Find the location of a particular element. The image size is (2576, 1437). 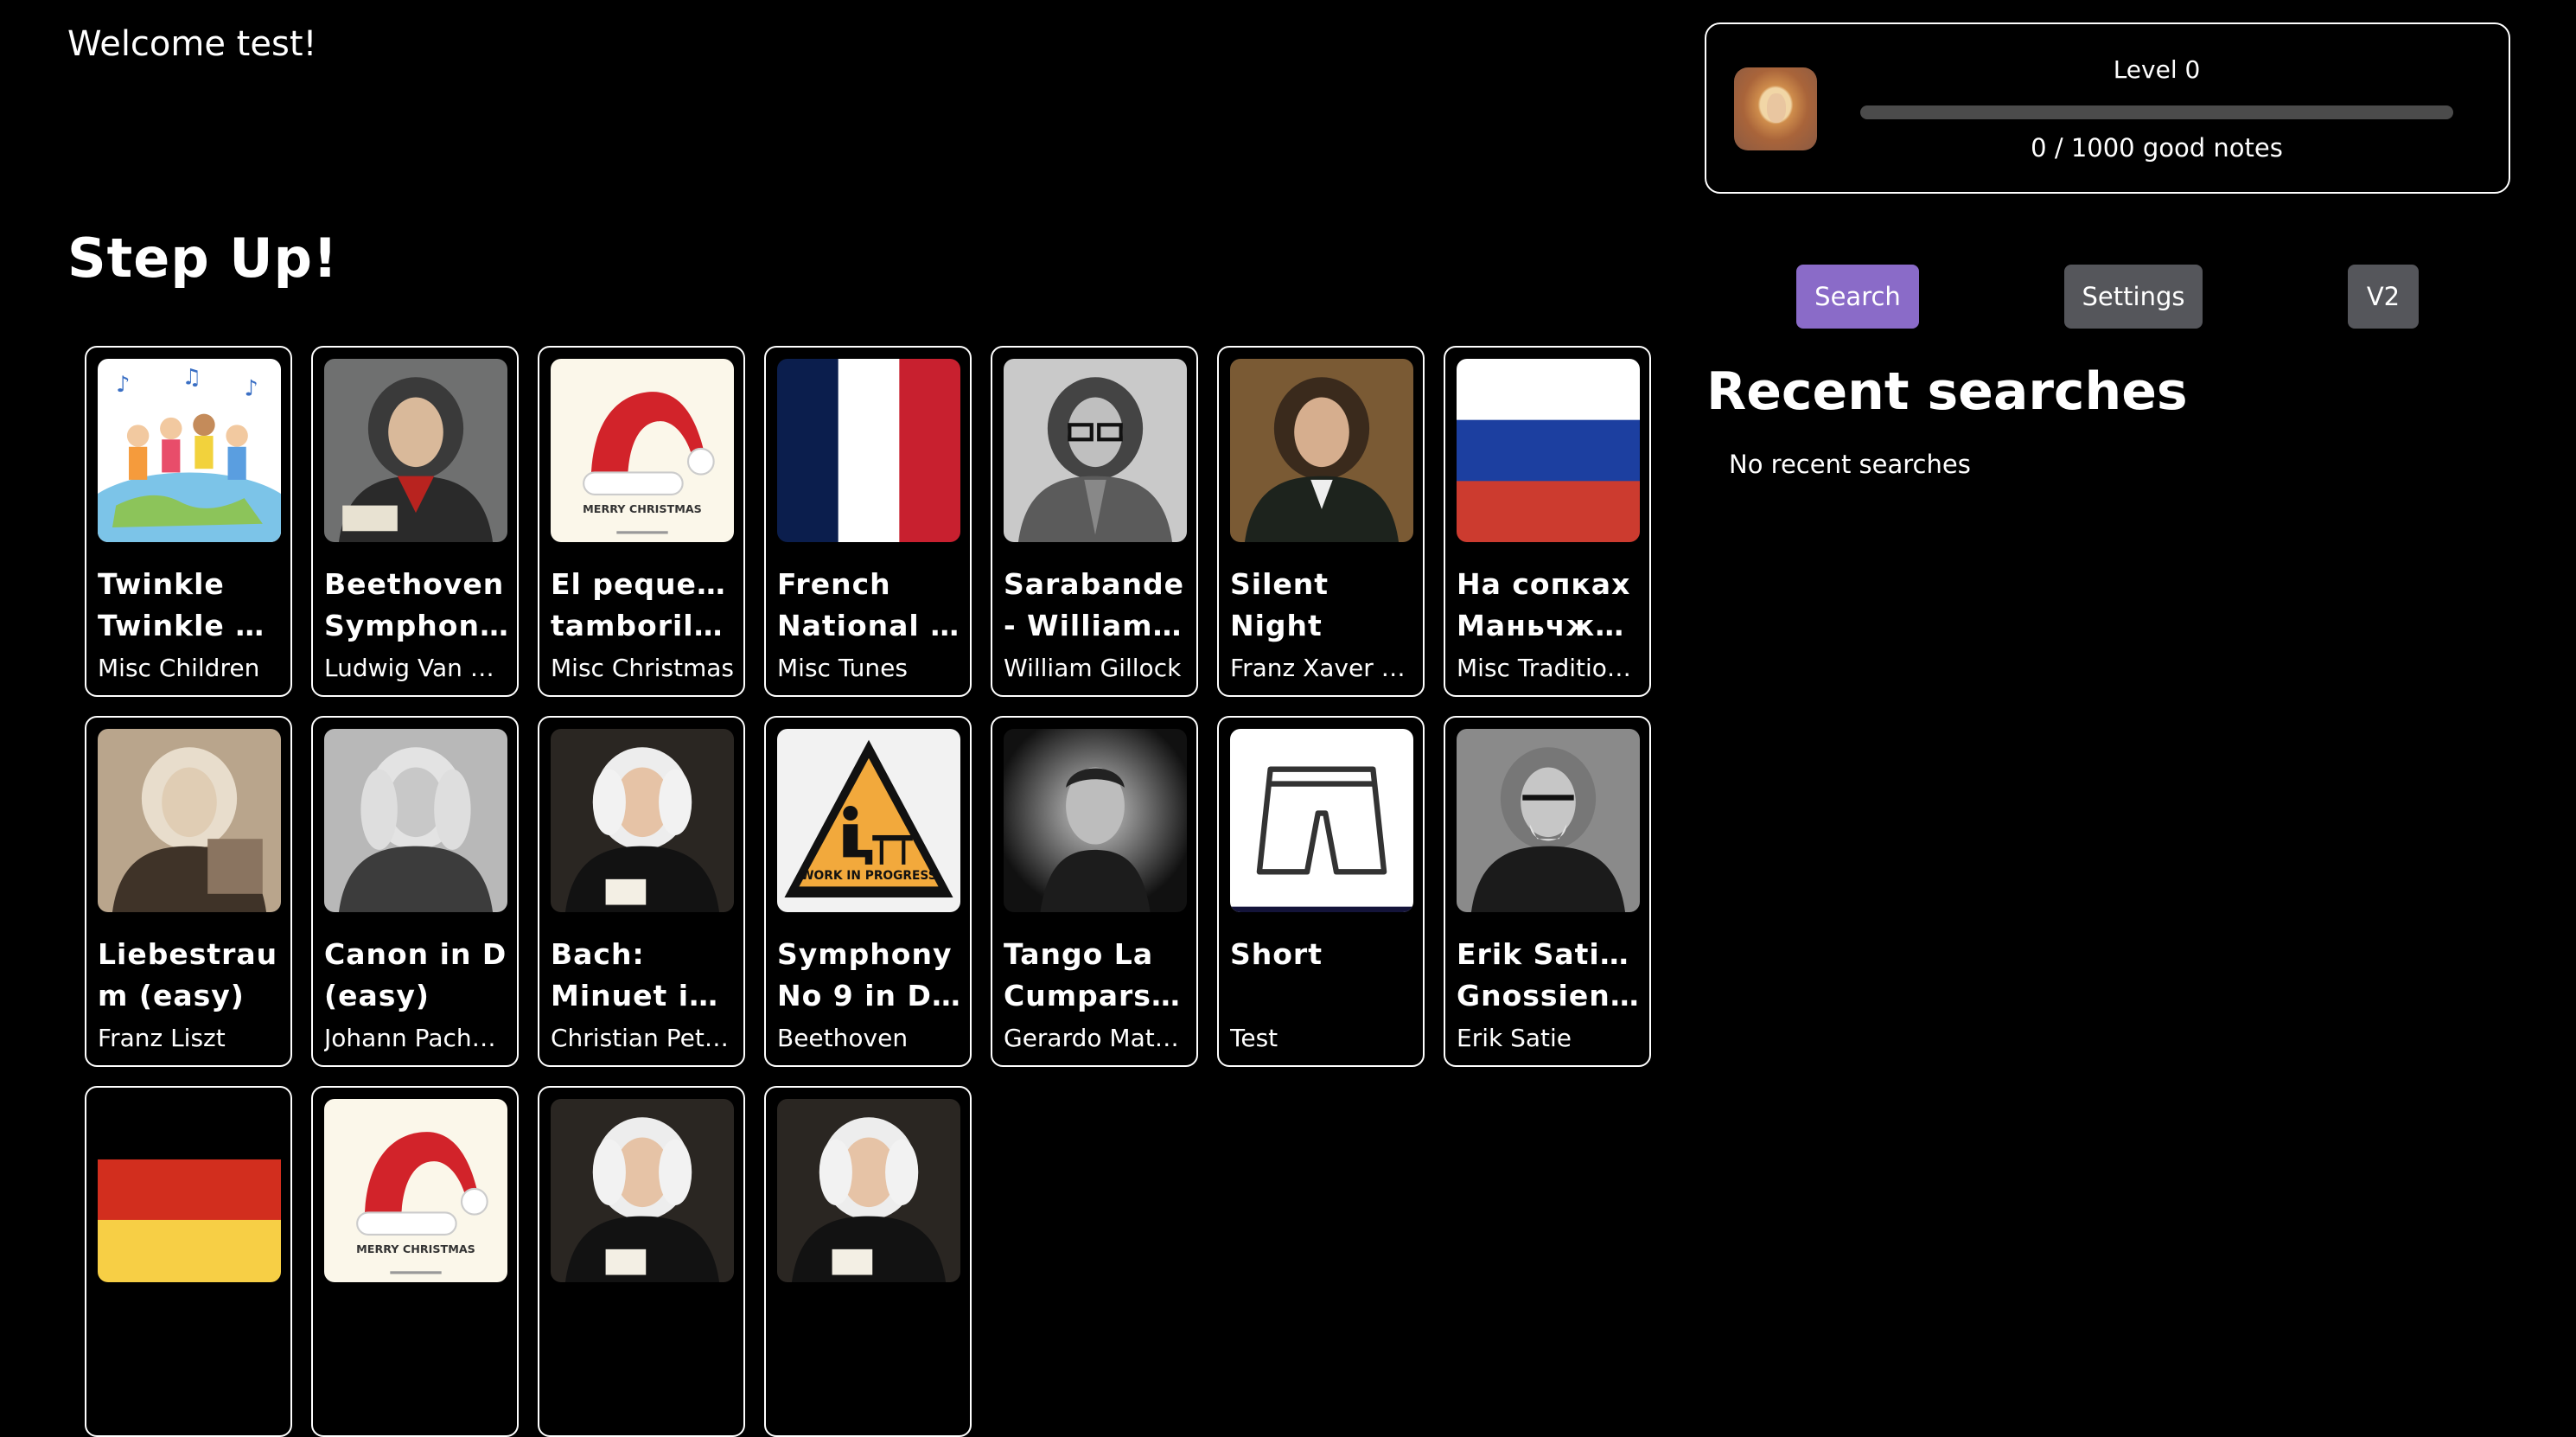

song-title-line: Bach: is located at coordinates (598, 954).